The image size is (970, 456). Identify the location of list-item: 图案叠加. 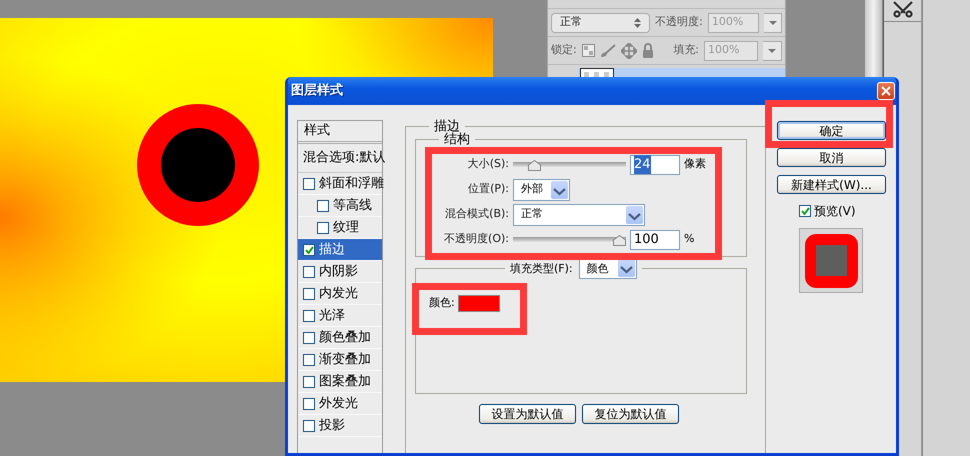
(340, 382).